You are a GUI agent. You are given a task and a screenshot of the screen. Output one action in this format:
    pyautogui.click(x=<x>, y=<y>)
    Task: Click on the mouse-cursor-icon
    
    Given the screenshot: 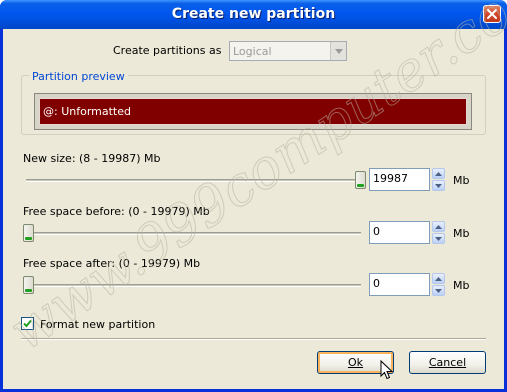 What is the action you would take?
    pyautogui.click(x=387, y=370)
    